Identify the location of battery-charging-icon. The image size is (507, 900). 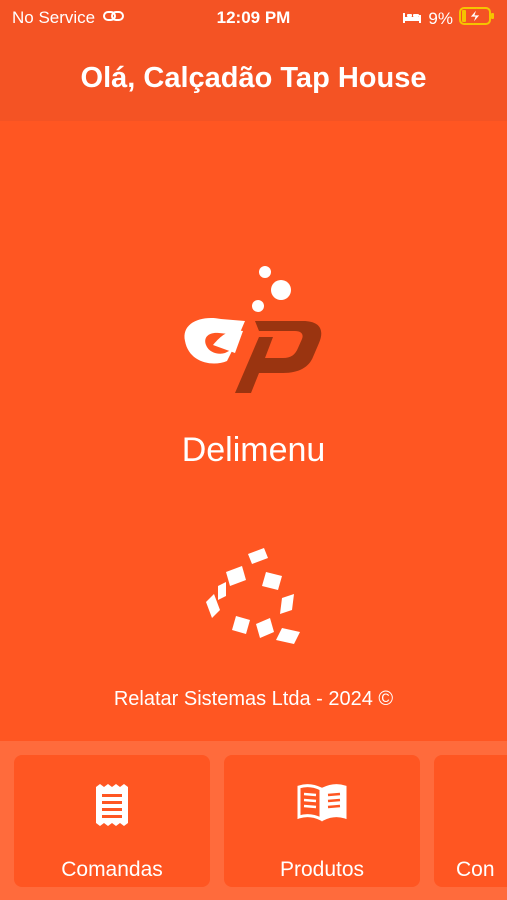
(477, 18).